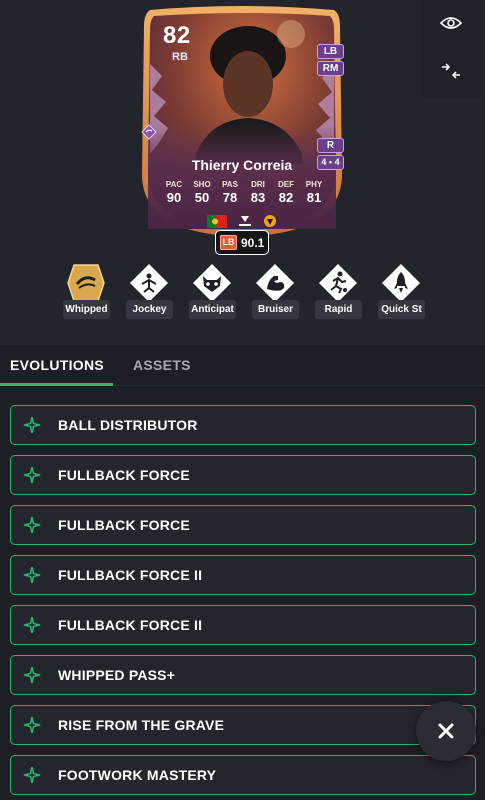  I want to click on evolution-label: RISE FROM THE GRAVE, so click(141, 725).